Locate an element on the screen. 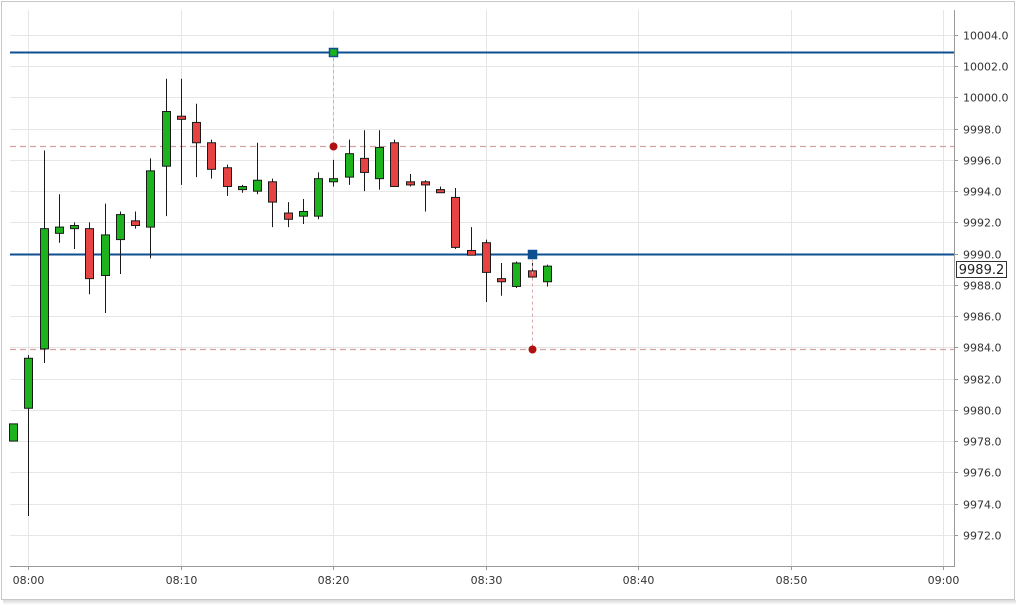 This screenshot has height=611, width=1019. time-tick-label: 08:20 is located at coordinates (334, 580).